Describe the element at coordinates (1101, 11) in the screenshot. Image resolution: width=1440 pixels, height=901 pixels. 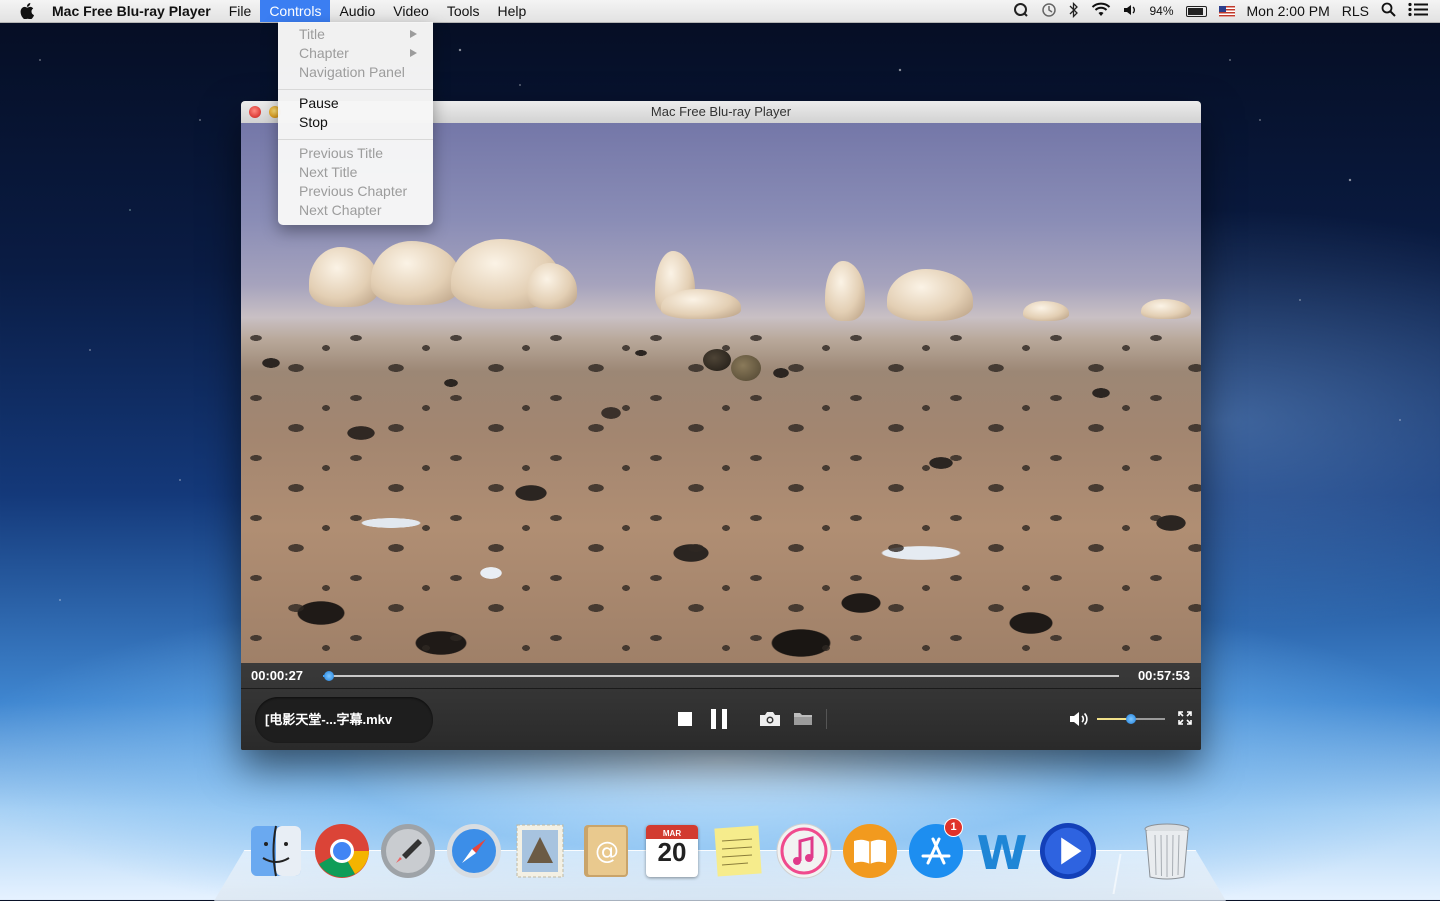
I see `wifi-icon` at that location.